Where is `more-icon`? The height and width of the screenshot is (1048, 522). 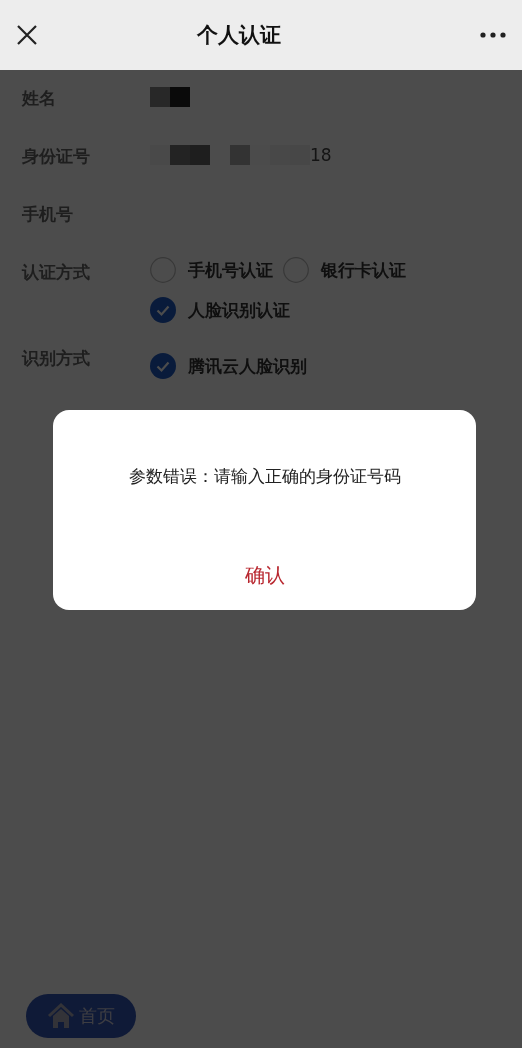 more-icon is located at coordinates (493, 35).